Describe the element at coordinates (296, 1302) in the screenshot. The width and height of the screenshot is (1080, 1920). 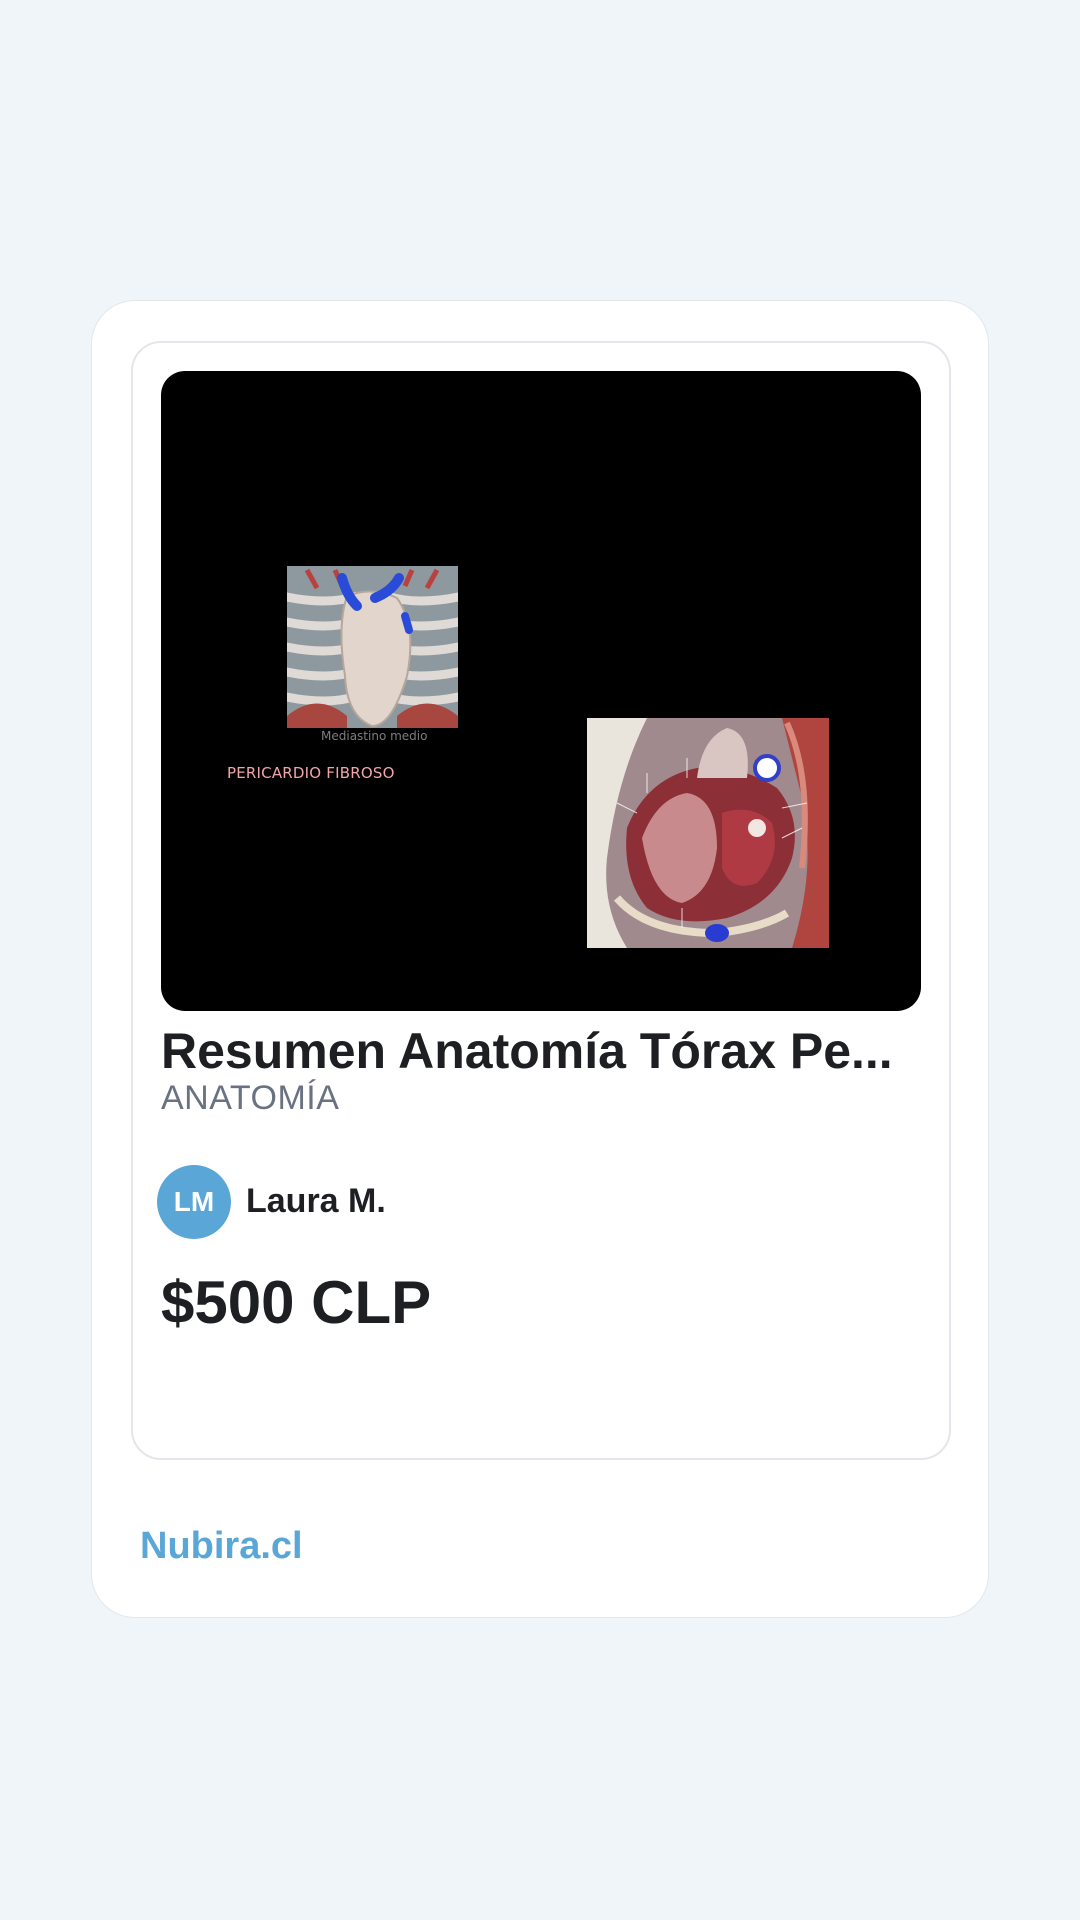
I see `listing-price: $500 CLP` at that location.